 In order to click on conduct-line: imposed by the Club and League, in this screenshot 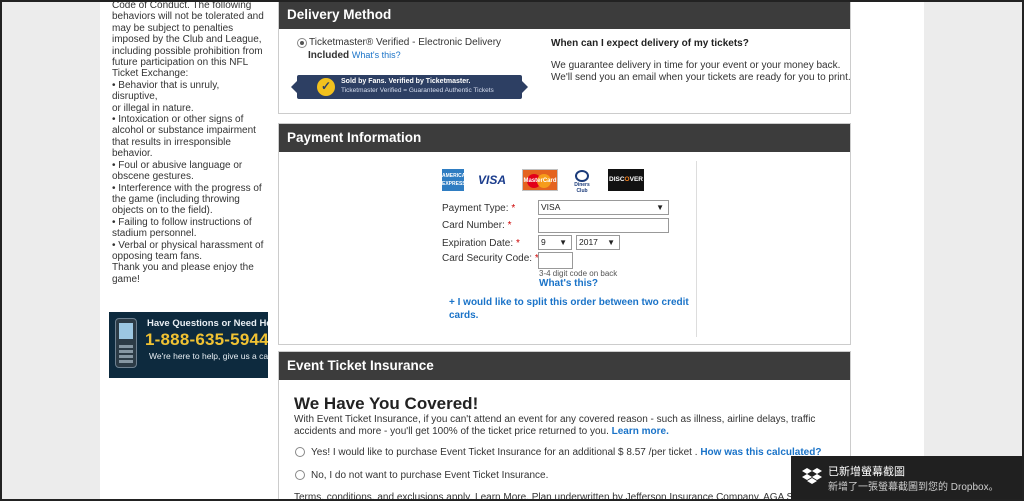, I will do `click(187, 40)`.